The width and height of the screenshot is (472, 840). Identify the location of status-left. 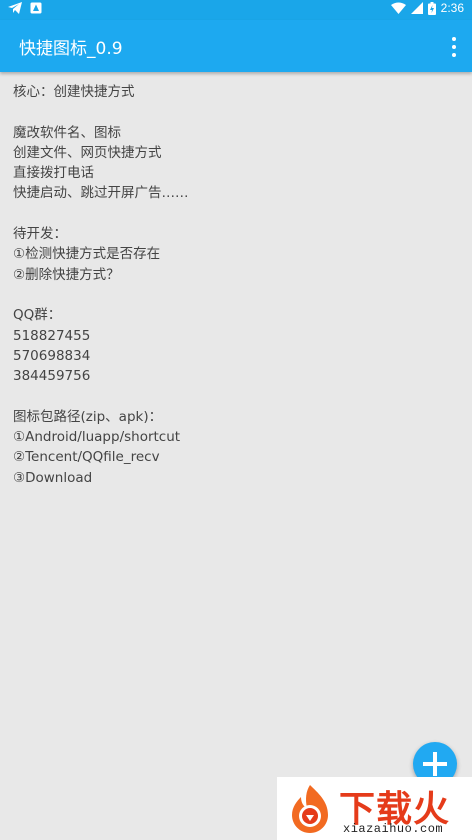
(25, 8).